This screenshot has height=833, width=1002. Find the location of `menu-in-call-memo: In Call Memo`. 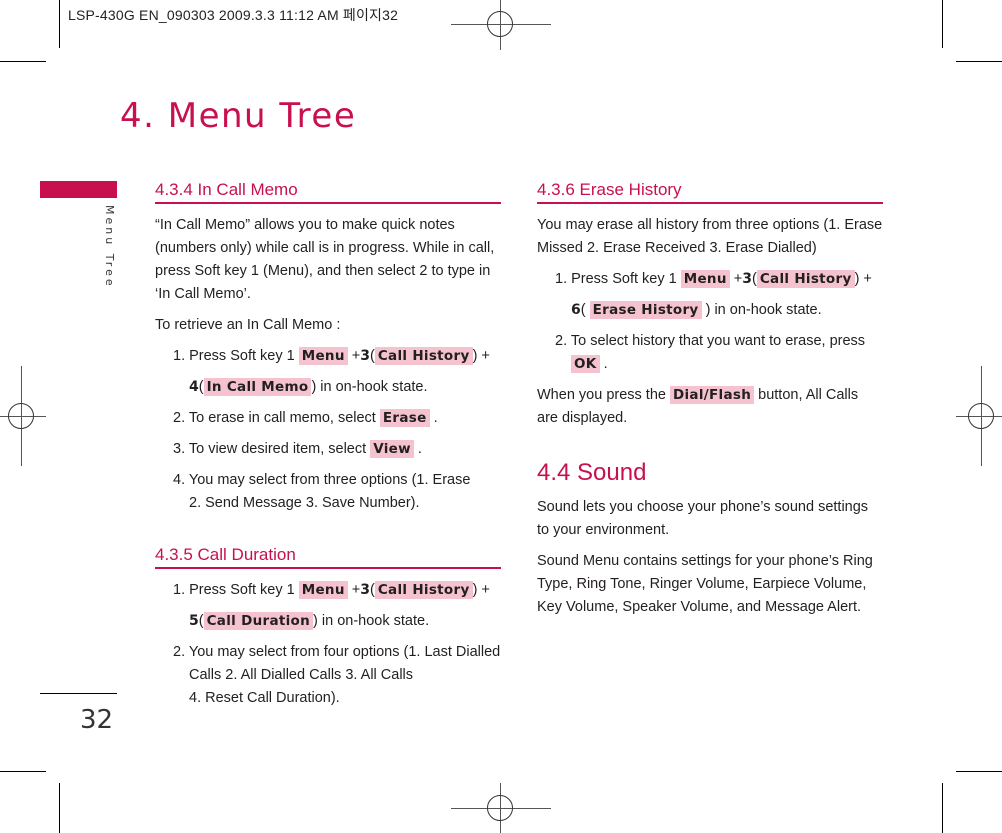

menu-in-call-memo: In Call Memo is located at coordinates (257, 387).